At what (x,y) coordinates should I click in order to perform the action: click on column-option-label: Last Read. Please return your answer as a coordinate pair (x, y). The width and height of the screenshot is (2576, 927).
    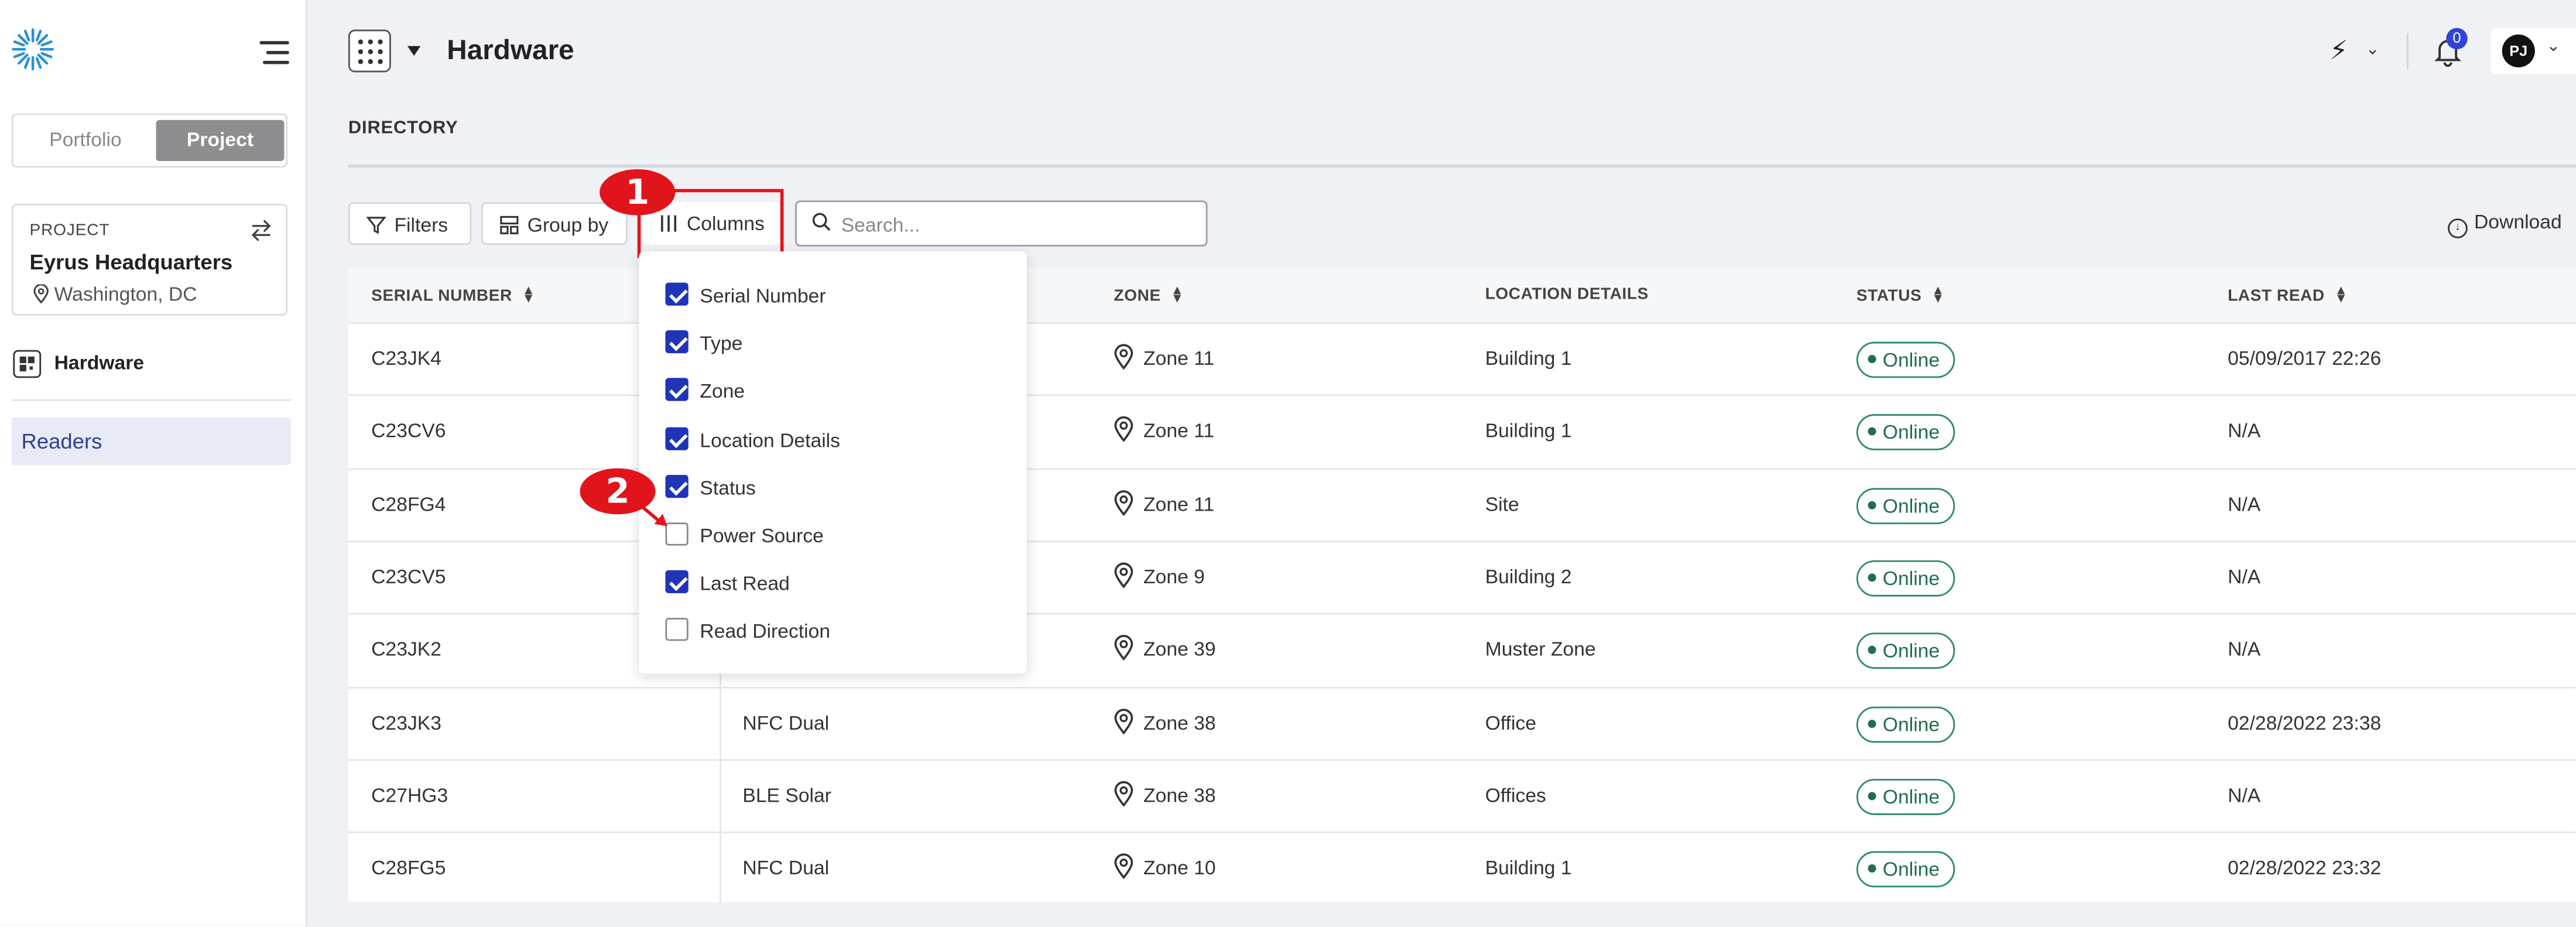
    Looking at the image, I should click on (745, 584).